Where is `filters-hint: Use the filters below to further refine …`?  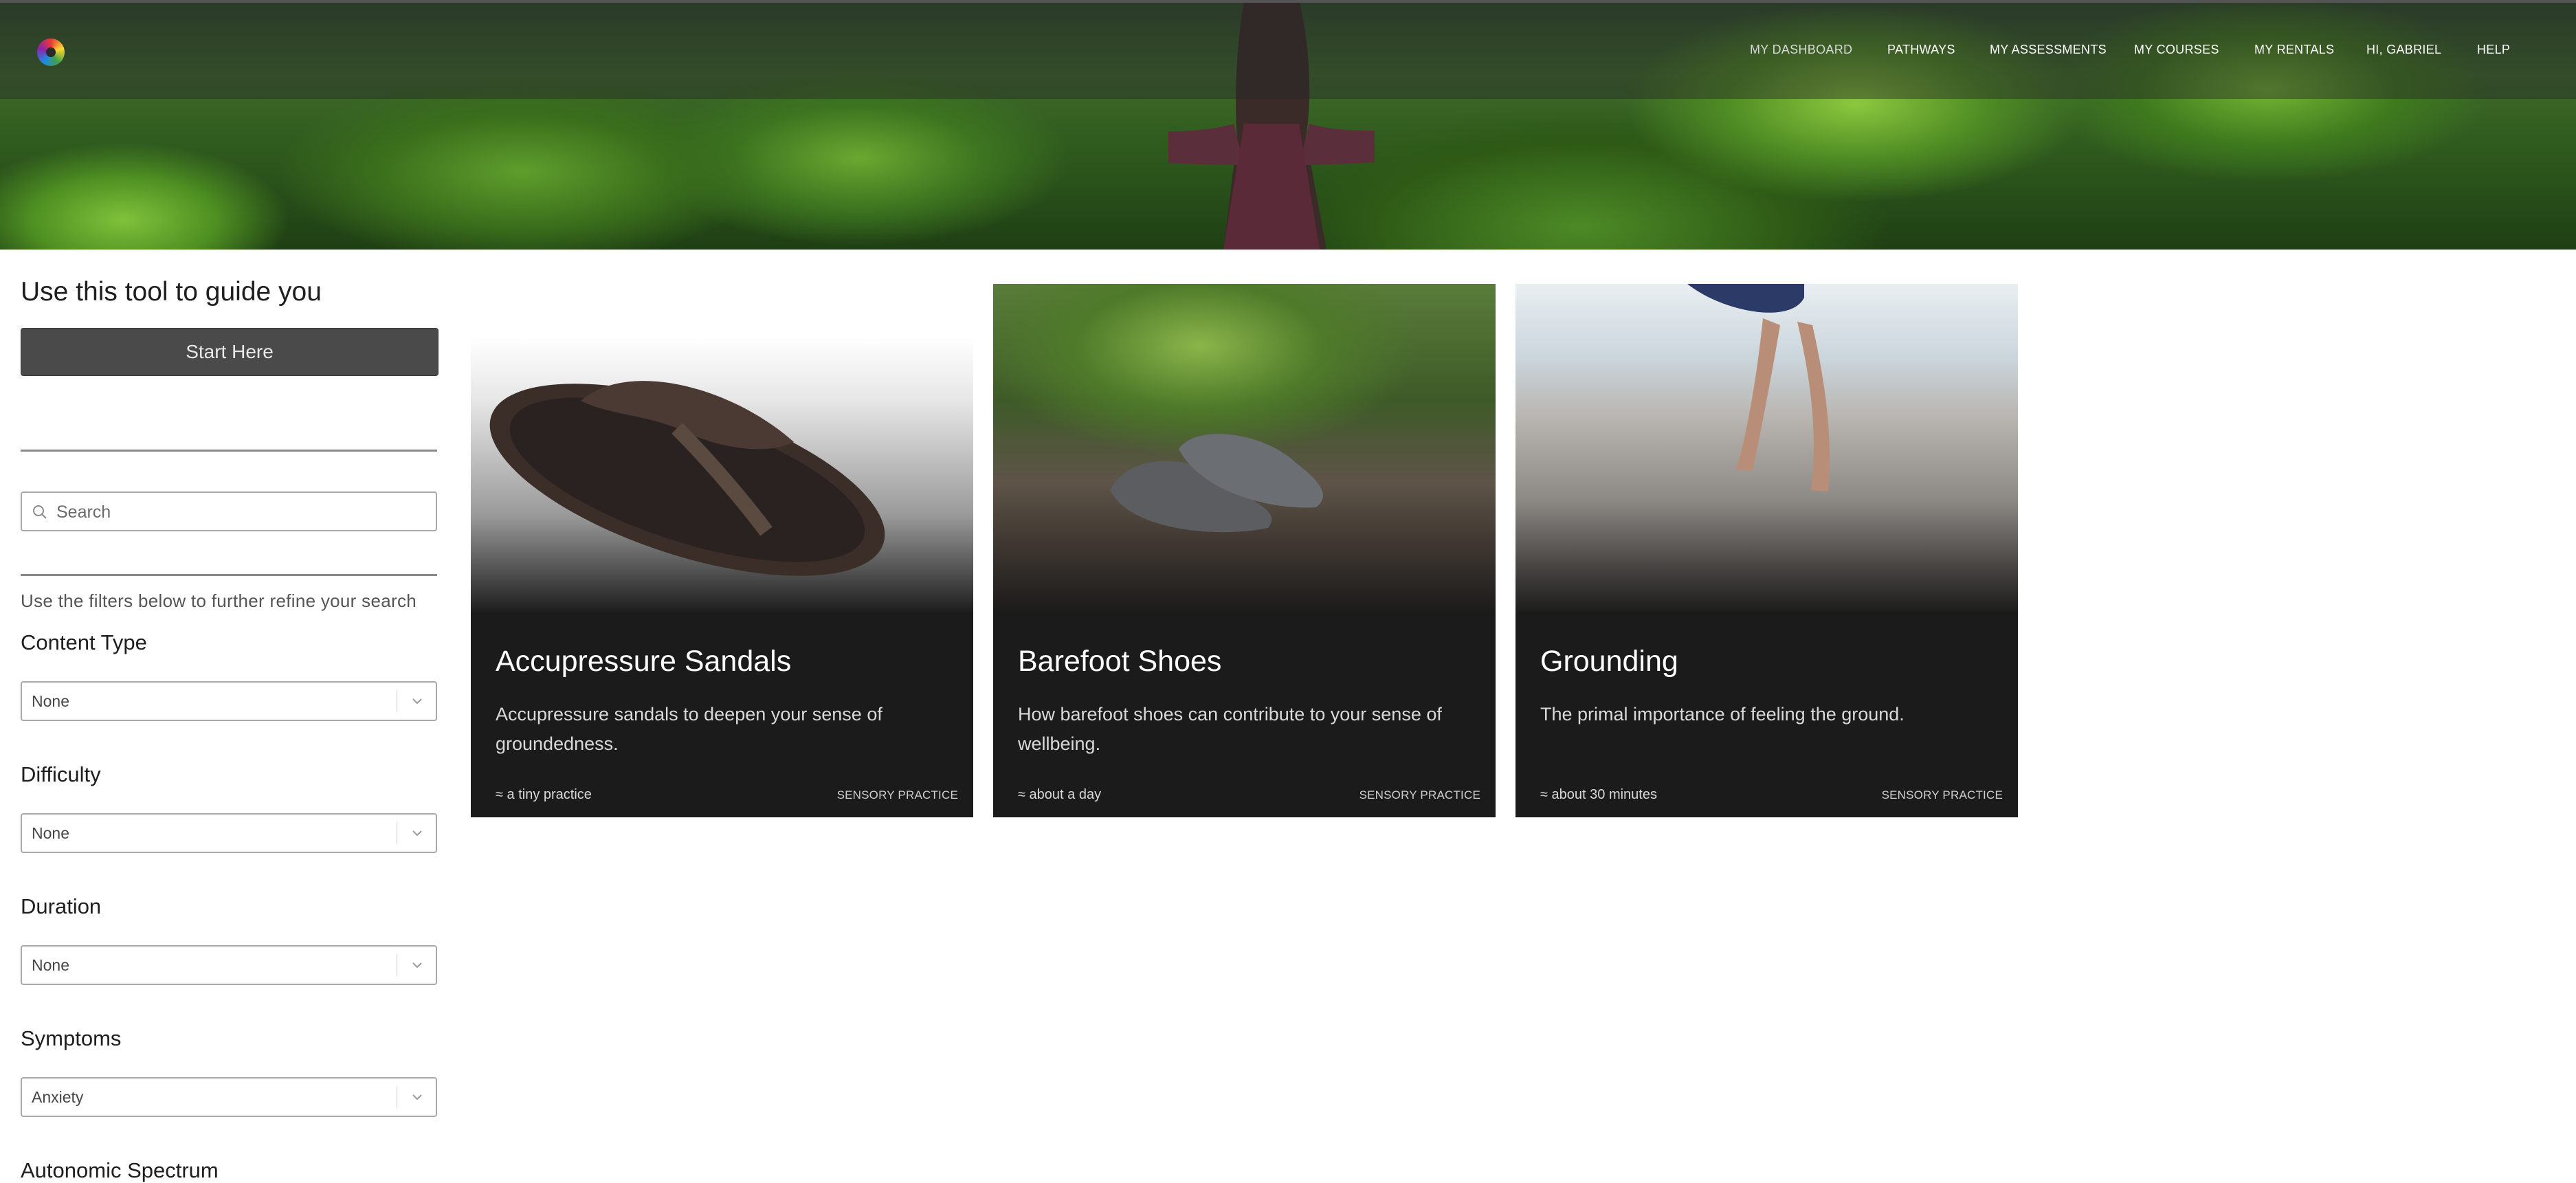 filters-hint: Use the filters below to further refine … is located at coordinates (219, 600).